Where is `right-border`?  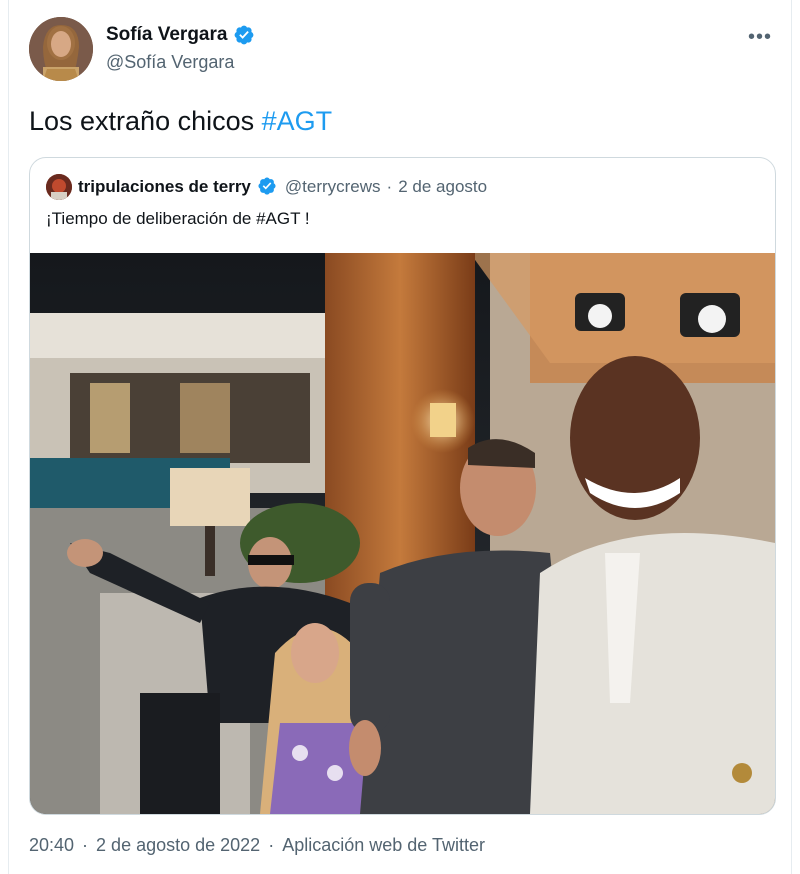
right-border is located at coordinates (791, 437).